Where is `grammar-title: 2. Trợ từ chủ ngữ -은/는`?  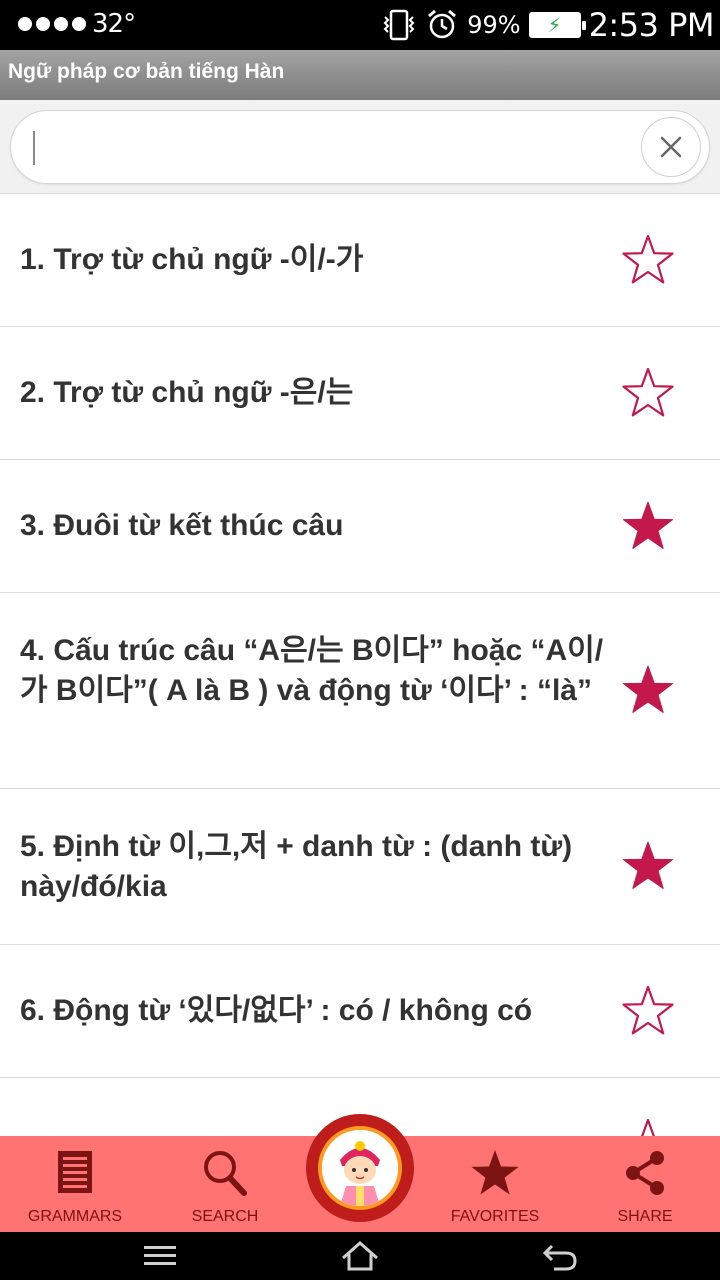
grammar-title: 2. Trợ từ chủ ngữ -은/는 is located at coordinates (187, 392).